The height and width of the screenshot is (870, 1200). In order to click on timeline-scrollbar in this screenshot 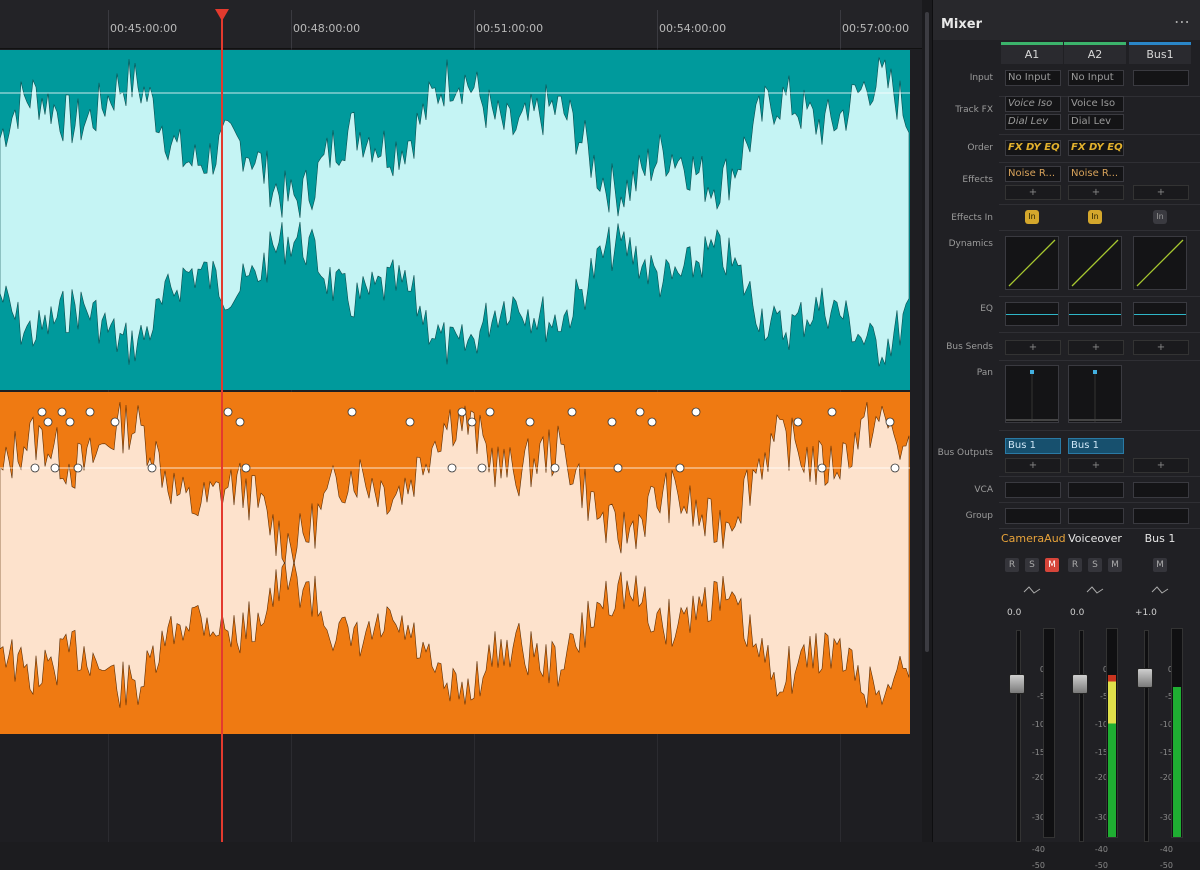, I will do `click(927, 421)`.